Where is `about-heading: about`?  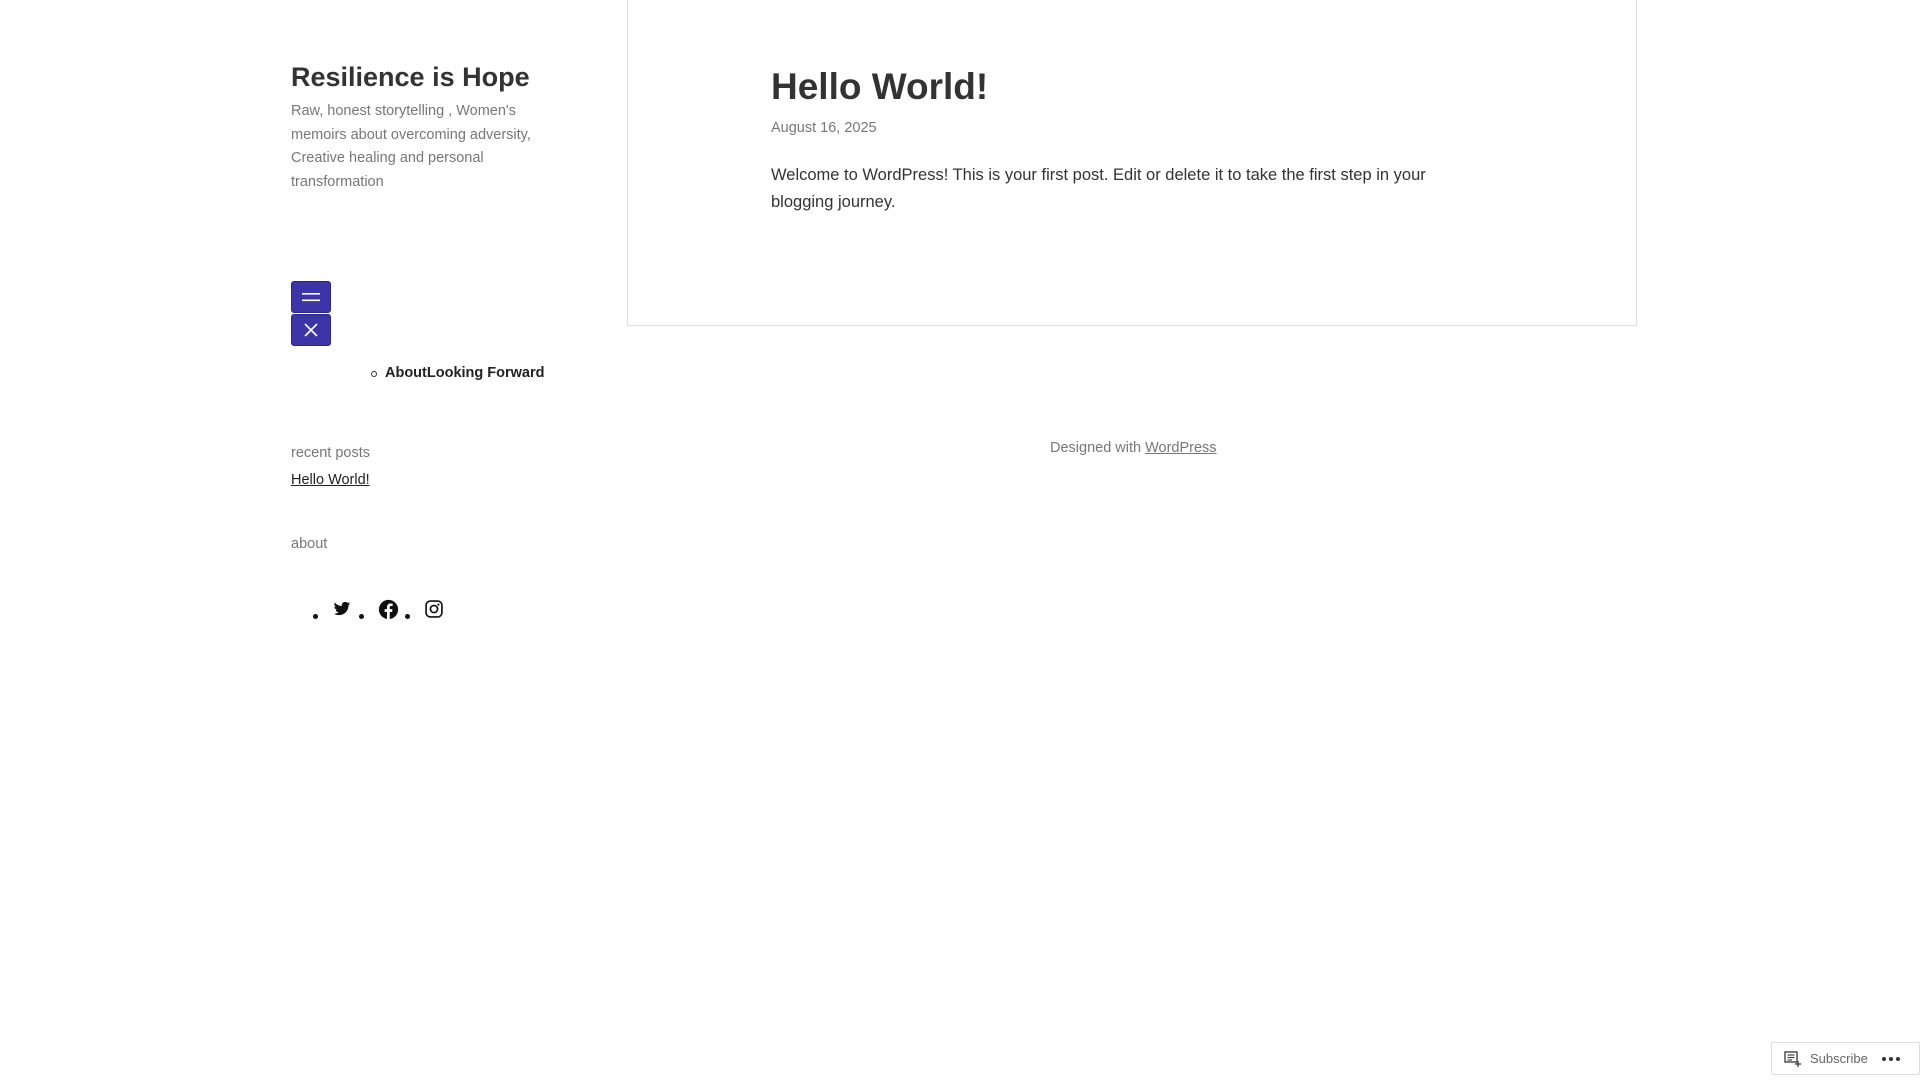
about-heading: about is located at coordinates (309, 544).